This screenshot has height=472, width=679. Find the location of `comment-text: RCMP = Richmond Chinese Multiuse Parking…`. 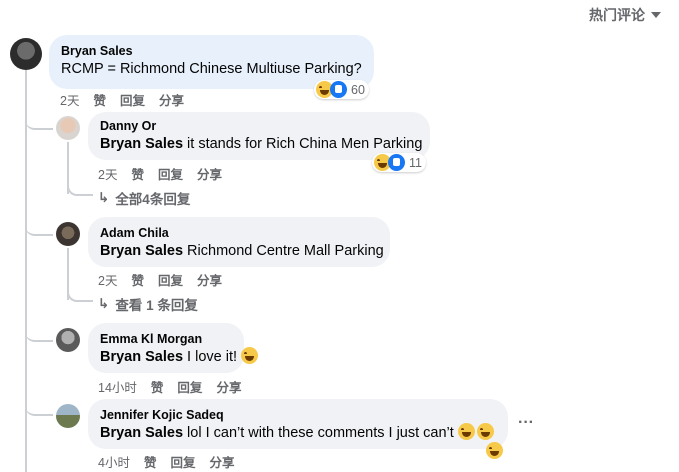

comment-text: RCMP = Richmond Chinese Multiuse Parking… is located at coordinates (211, 69).